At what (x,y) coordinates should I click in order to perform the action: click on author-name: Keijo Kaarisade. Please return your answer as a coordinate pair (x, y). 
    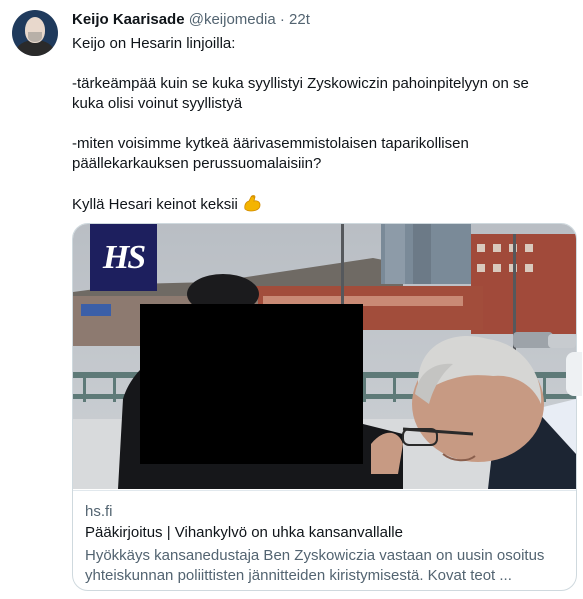
    Looking at the image, I should click on (128, 19).